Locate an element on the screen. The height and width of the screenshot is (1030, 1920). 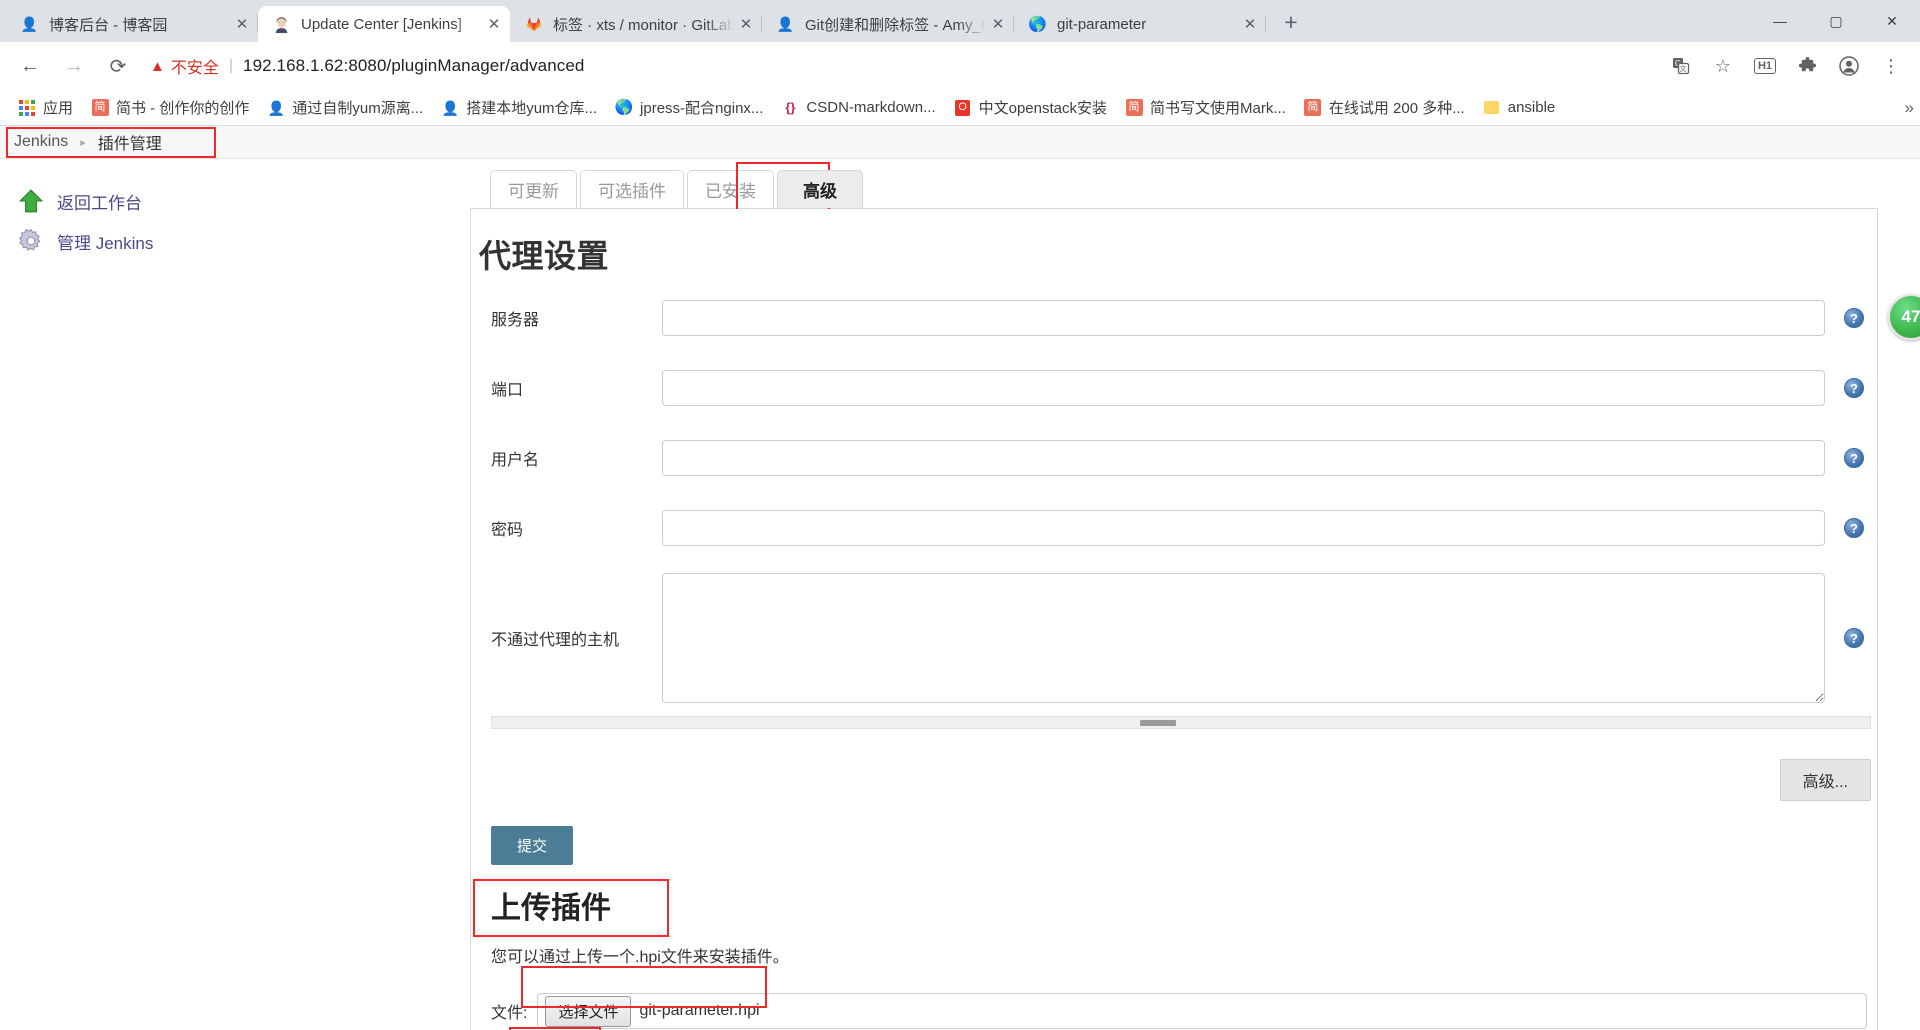
jenkins-sidebar: 返回工作台 管理 Jenkins is located at coordinates (235, 210).